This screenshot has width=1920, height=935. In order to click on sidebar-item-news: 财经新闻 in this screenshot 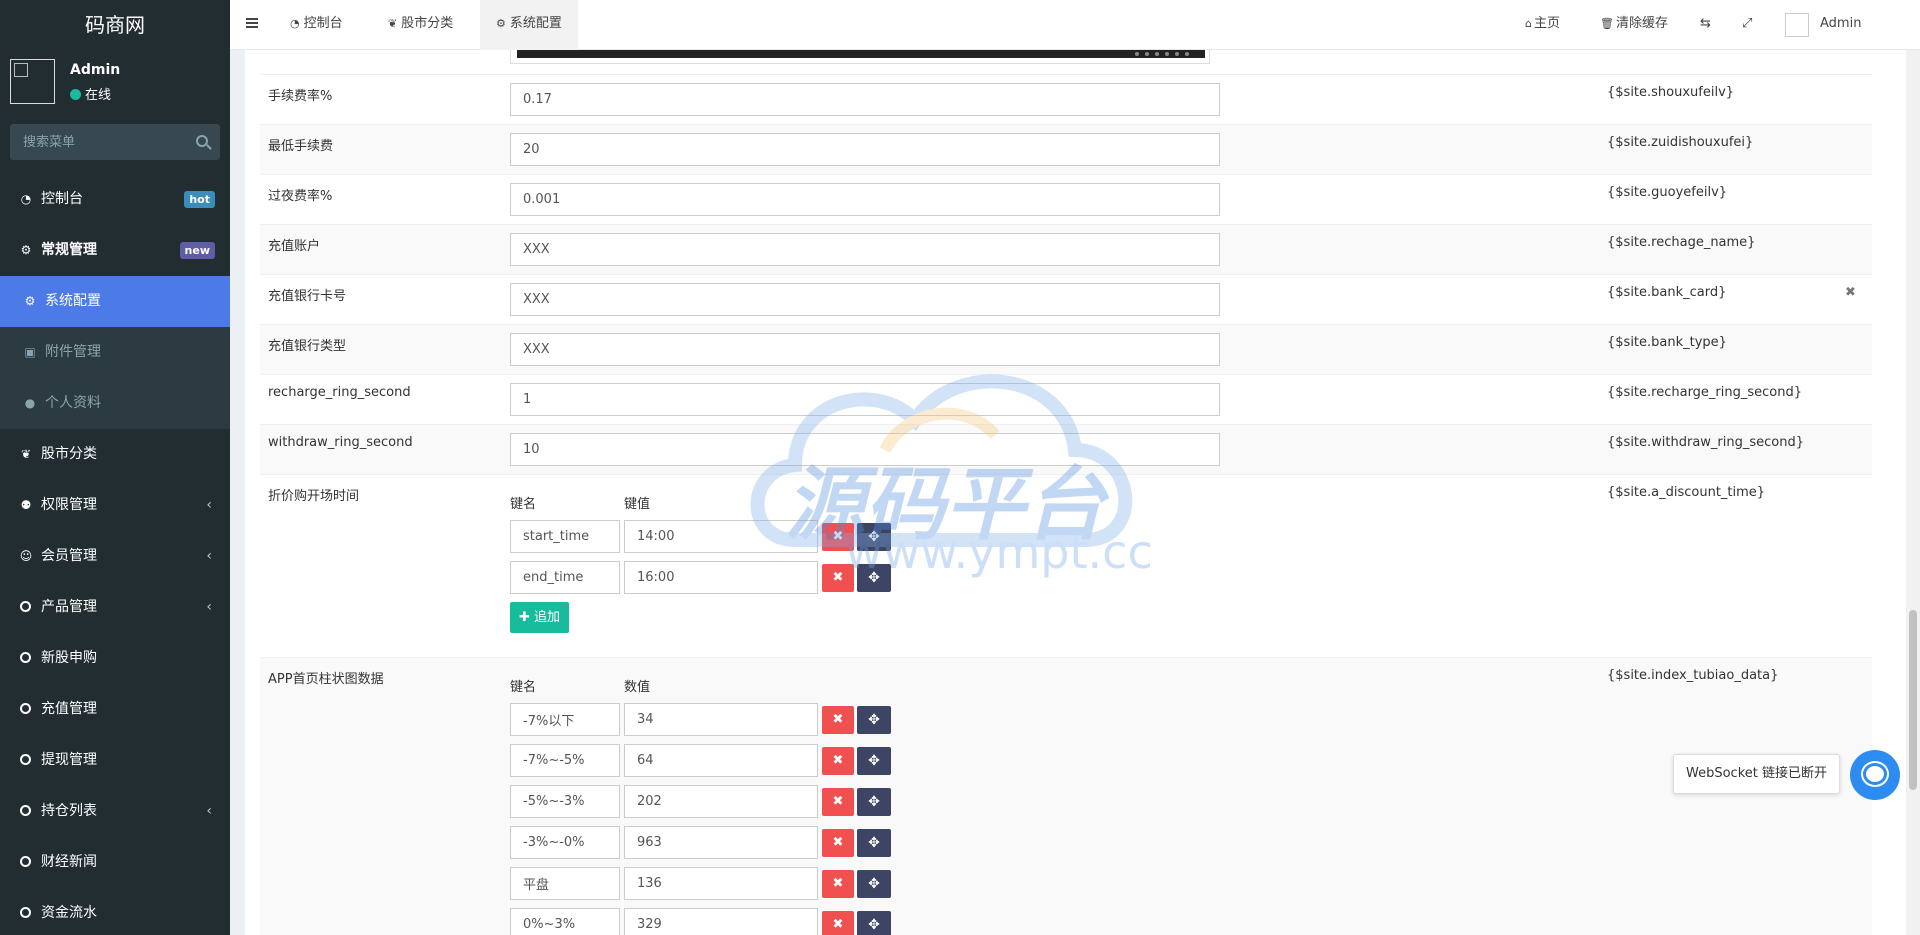, I will do `click(115, 862)`.